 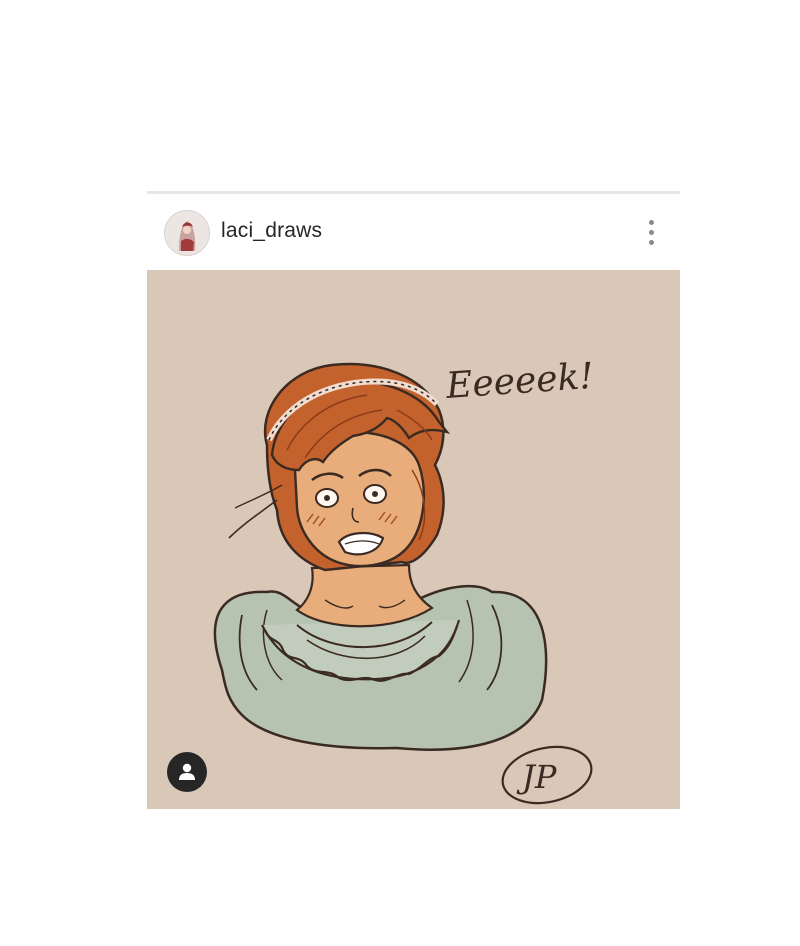 What do you see at coordinates (271, 231) in the screenshot?
I see `post-username: laci_draws` at bounding box center [271, 231].